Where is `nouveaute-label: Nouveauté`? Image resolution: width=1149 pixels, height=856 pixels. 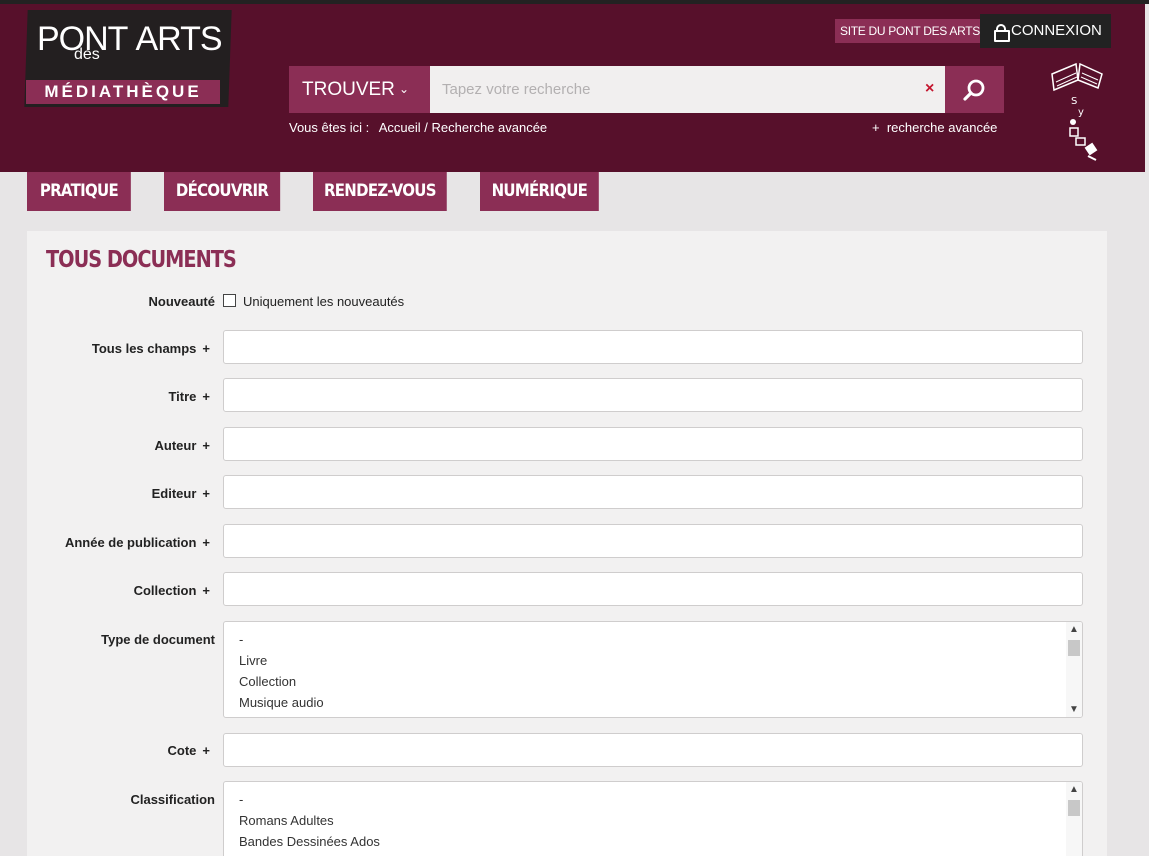
nouveaute-label: Nouveauté is located at coordinates (181, 301).